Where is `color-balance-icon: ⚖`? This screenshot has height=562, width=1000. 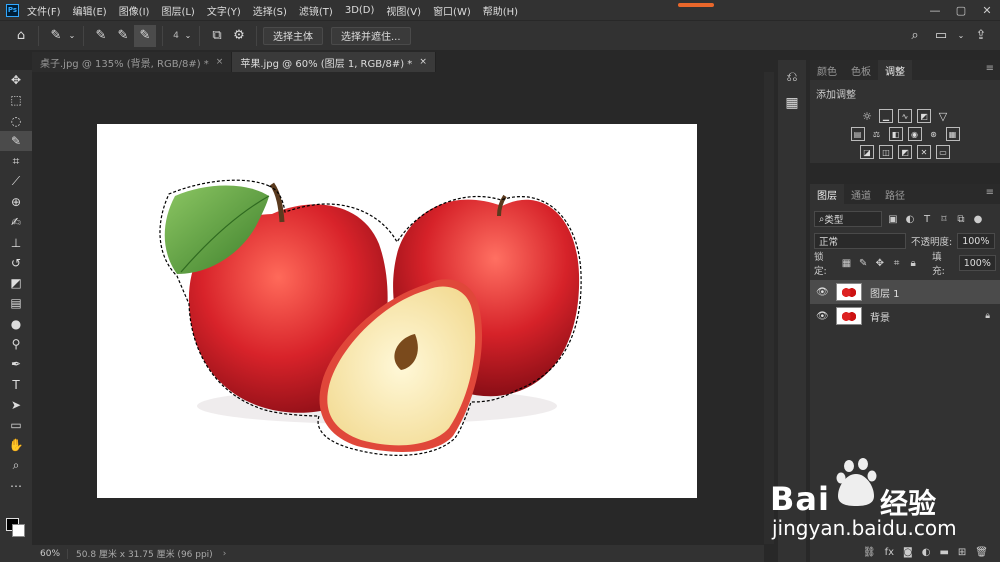
color-balance-icon: ⚖ is located at coordinates (877, 134).